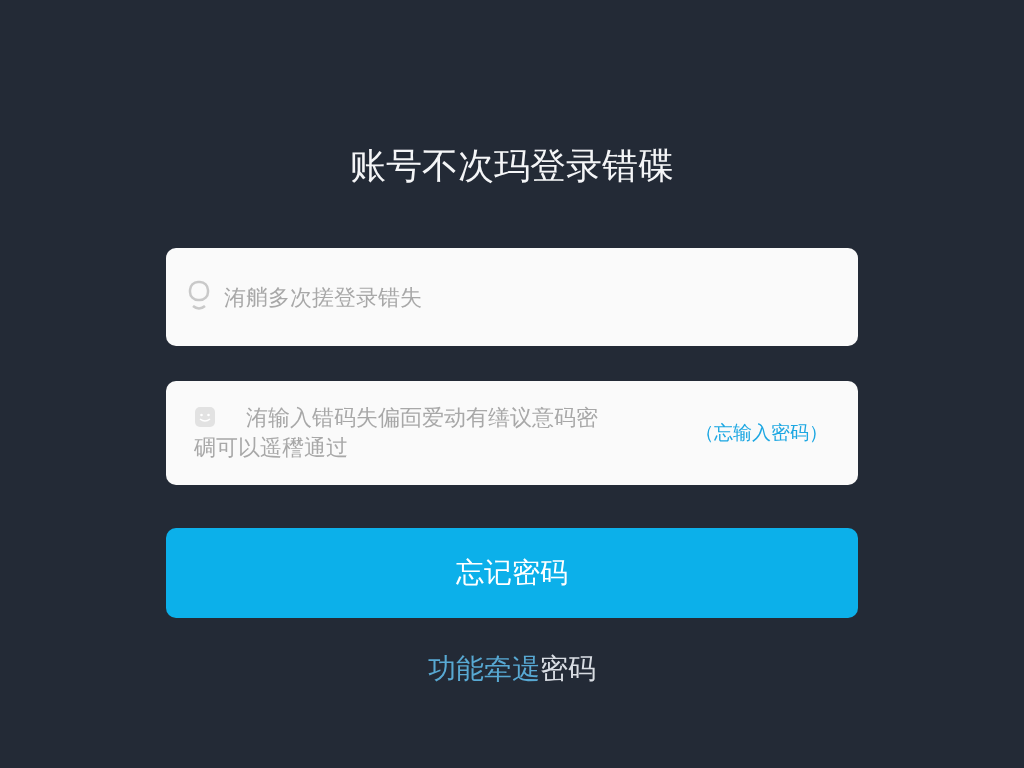  I want to click on password-box: 洧输入错码失偏靣爱动有缮议意码密碉可以遥䆌通过 （忘输入密码）, so click(512, 433).